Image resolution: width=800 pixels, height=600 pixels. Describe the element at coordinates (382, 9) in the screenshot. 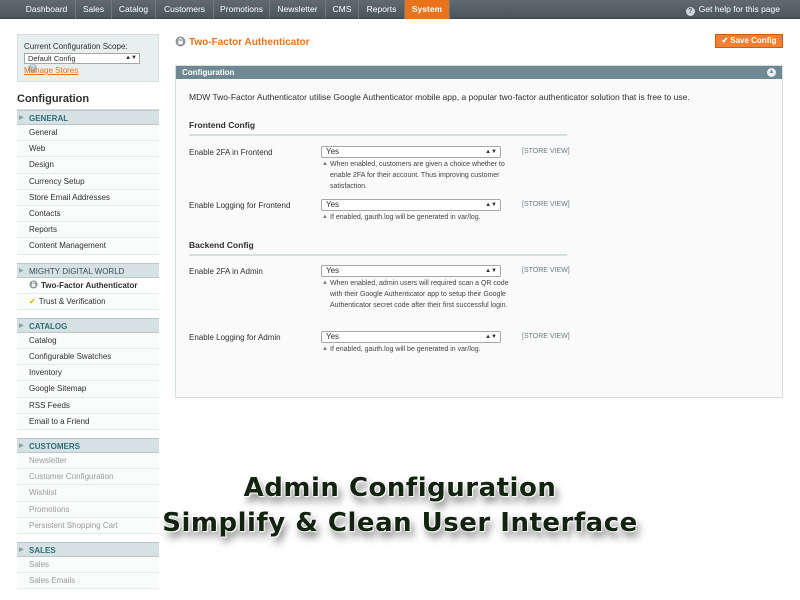

I see `nav-reports: Reports` at that location.